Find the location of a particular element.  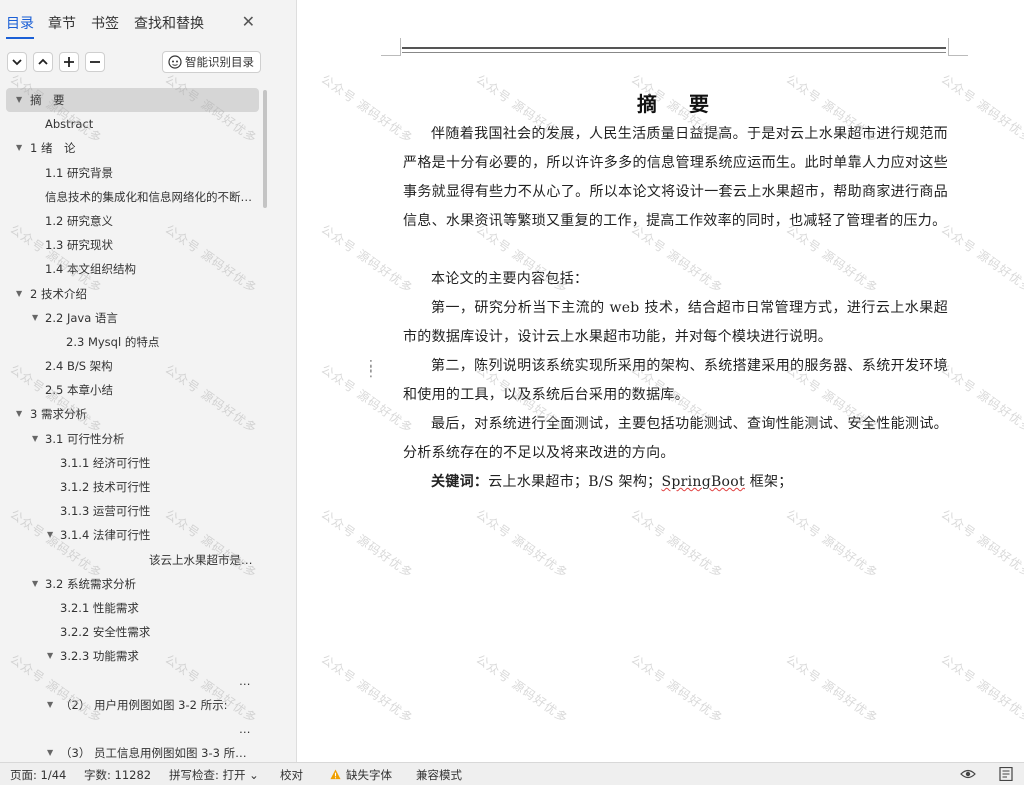

toc-item: 1.3 研究现状 is located at coordinates (131, 245).